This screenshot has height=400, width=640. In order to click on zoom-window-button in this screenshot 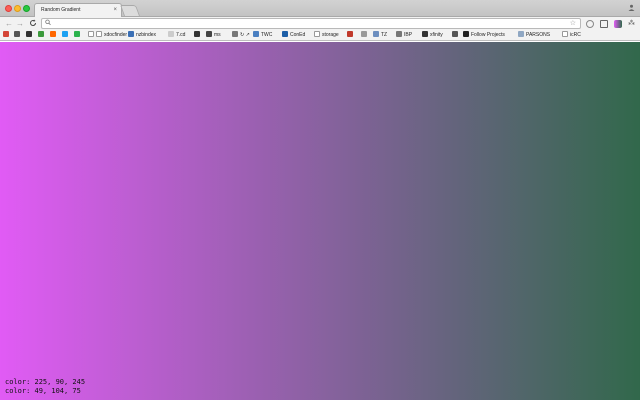, I will do `click(26, 8)`.